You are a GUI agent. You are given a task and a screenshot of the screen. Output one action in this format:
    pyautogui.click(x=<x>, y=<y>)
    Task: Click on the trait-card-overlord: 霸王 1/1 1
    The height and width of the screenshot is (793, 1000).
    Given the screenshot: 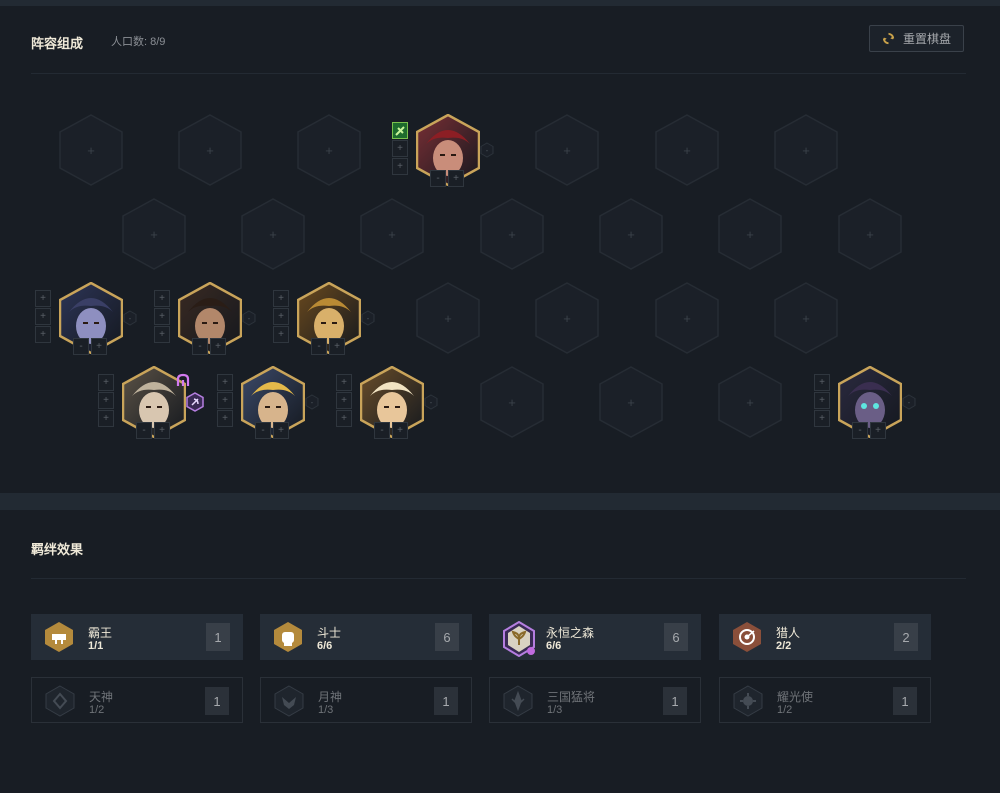 What is the action you would take?
    pyautogui.click(x=137, y=637)
    